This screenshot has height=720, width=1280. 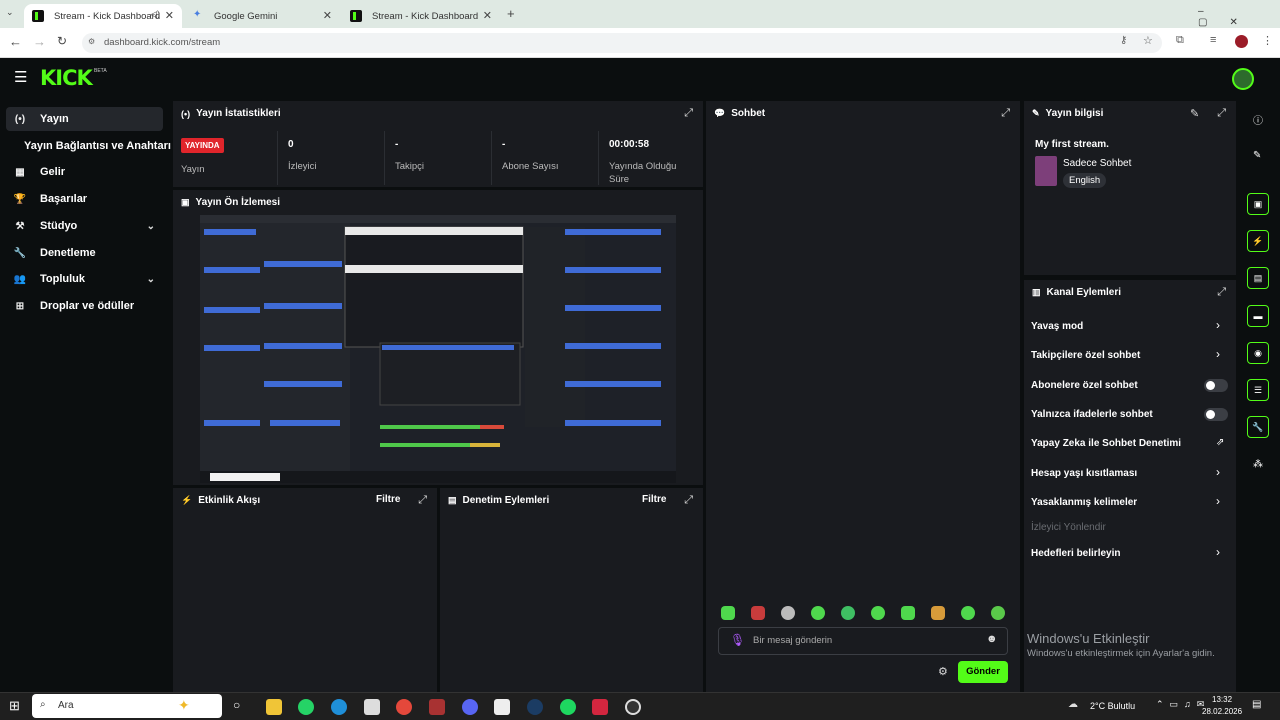 What do you see at coordinates (103, 16) in the screenshot?
I see `browser-tab-1: Stream - Kick Dashboard ◁) ✕` at bounding box center [103, 16].